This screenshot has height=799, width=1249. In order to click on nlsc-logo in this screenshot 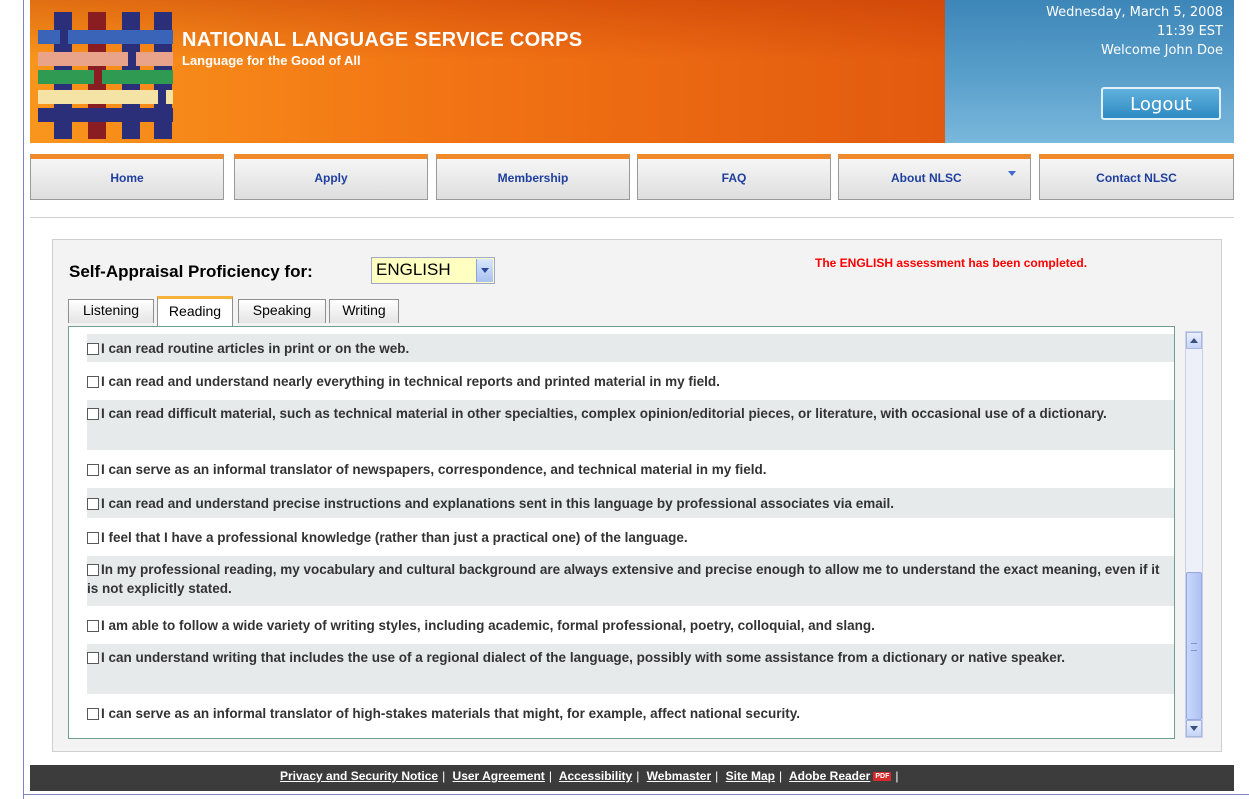, I will do `click(105, 75)`.